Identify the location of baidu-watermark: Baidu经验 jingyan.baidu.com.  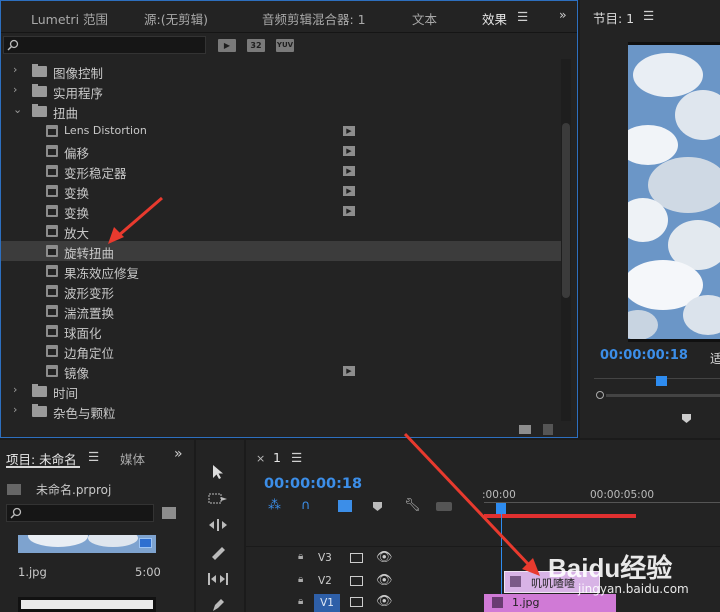
(634, 576).